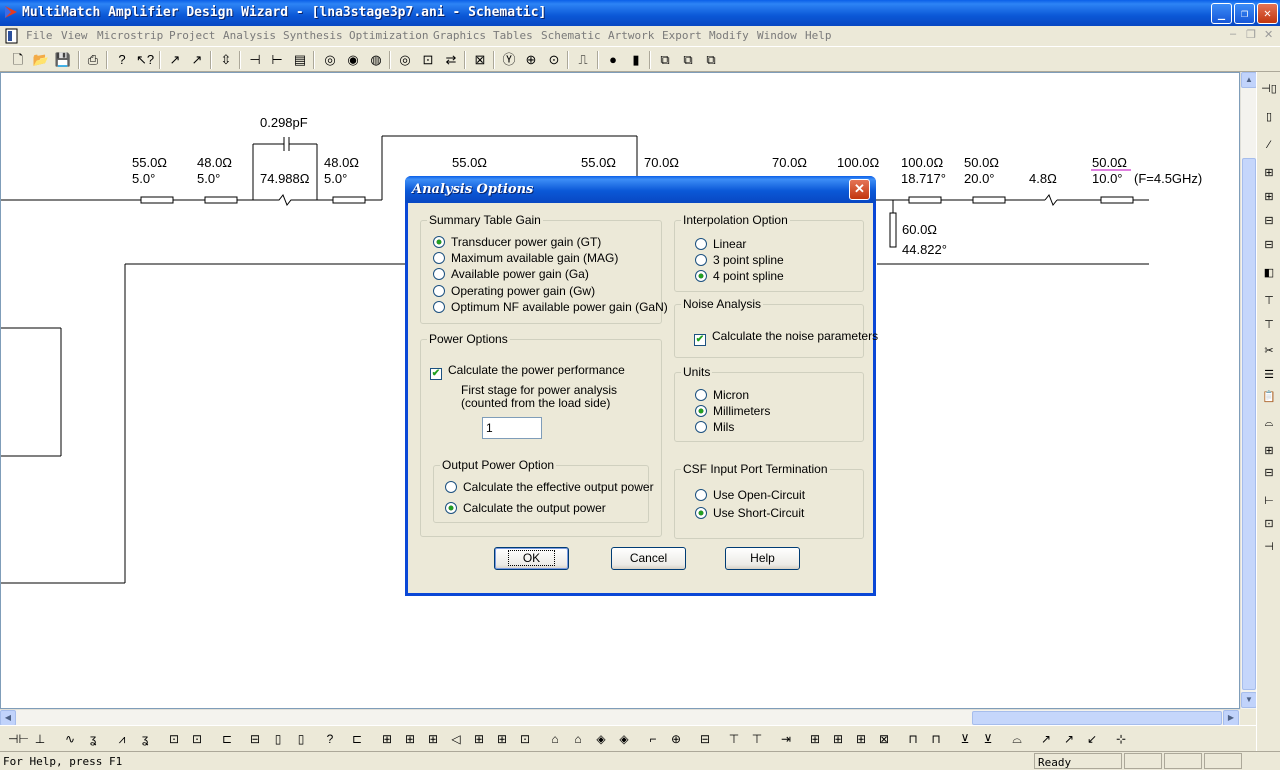 This screenshot has width=1280, height=770. I want to click on component-icon: ⊠, so click(884, 739).